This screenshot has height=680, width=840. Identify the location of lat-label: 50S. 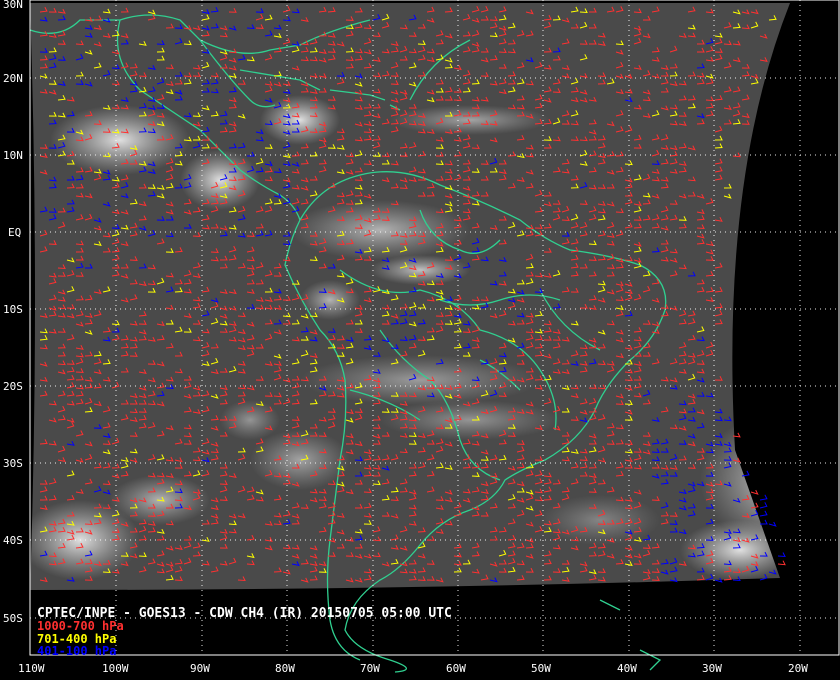
(13, 618).